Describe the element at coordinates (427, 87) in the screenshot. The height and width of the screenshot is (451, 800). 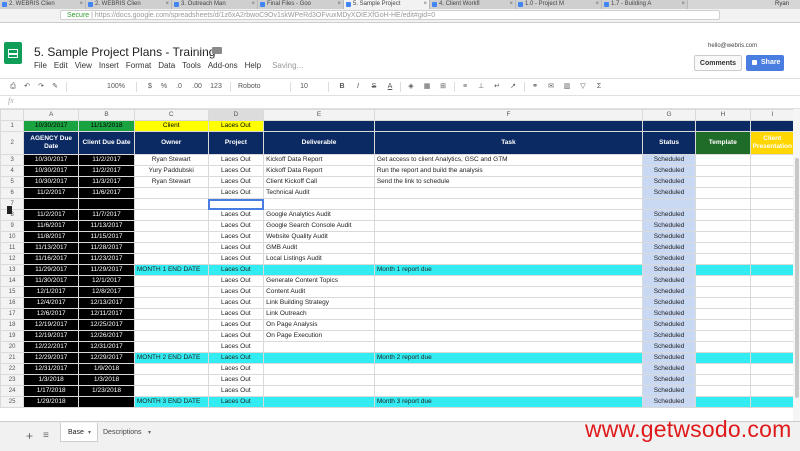
I see `borders-icon: ▦` at that location.